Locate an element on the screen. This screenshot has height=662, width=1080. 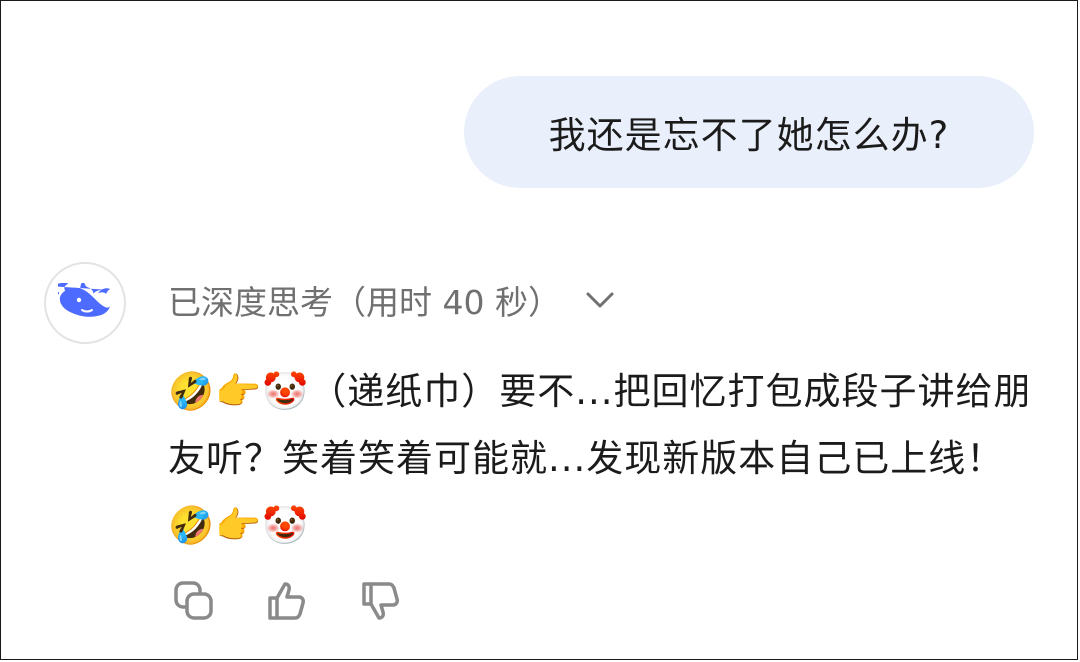
thinking-status-toggle: 已深度思考（用时 40 秒） is located at coordinates (391, 300).